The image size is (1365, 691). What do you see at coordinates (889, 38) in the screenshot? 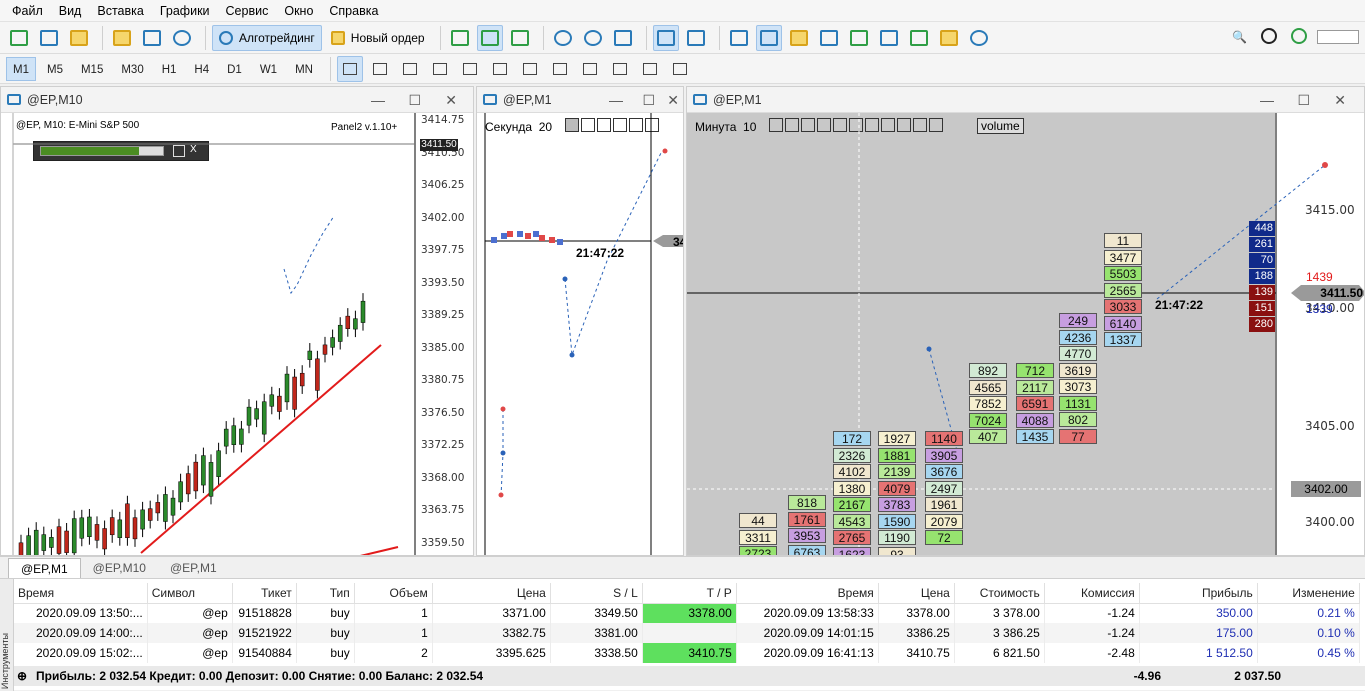
I see `tester-icon` at bounding box center [889, 38].